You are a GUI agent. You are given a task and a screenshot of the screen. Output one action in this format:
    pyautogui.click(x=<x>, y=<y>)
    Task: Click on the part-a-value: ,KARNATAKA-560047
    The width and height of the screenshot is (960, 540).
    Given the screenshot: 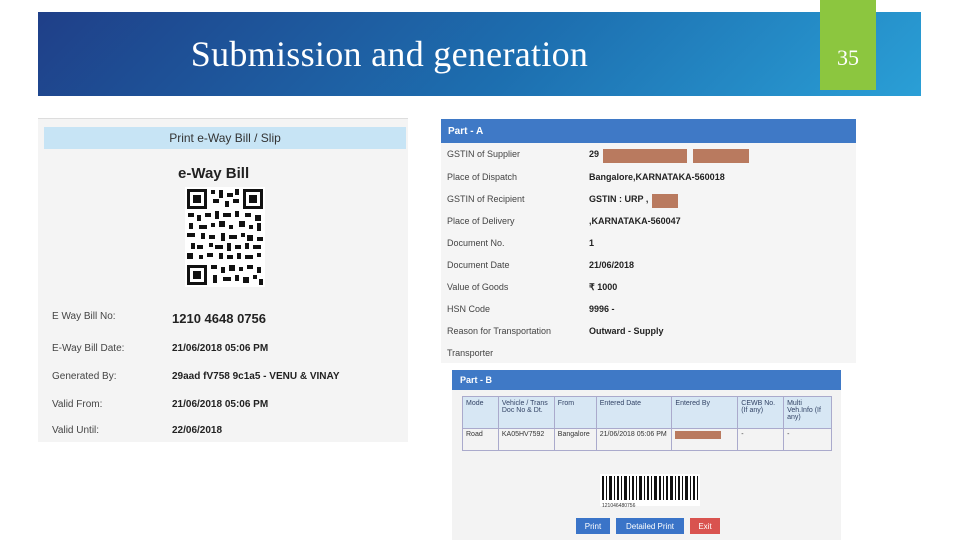 What is the action you would take?
    pyautogui.click(x=635, y=221)
    